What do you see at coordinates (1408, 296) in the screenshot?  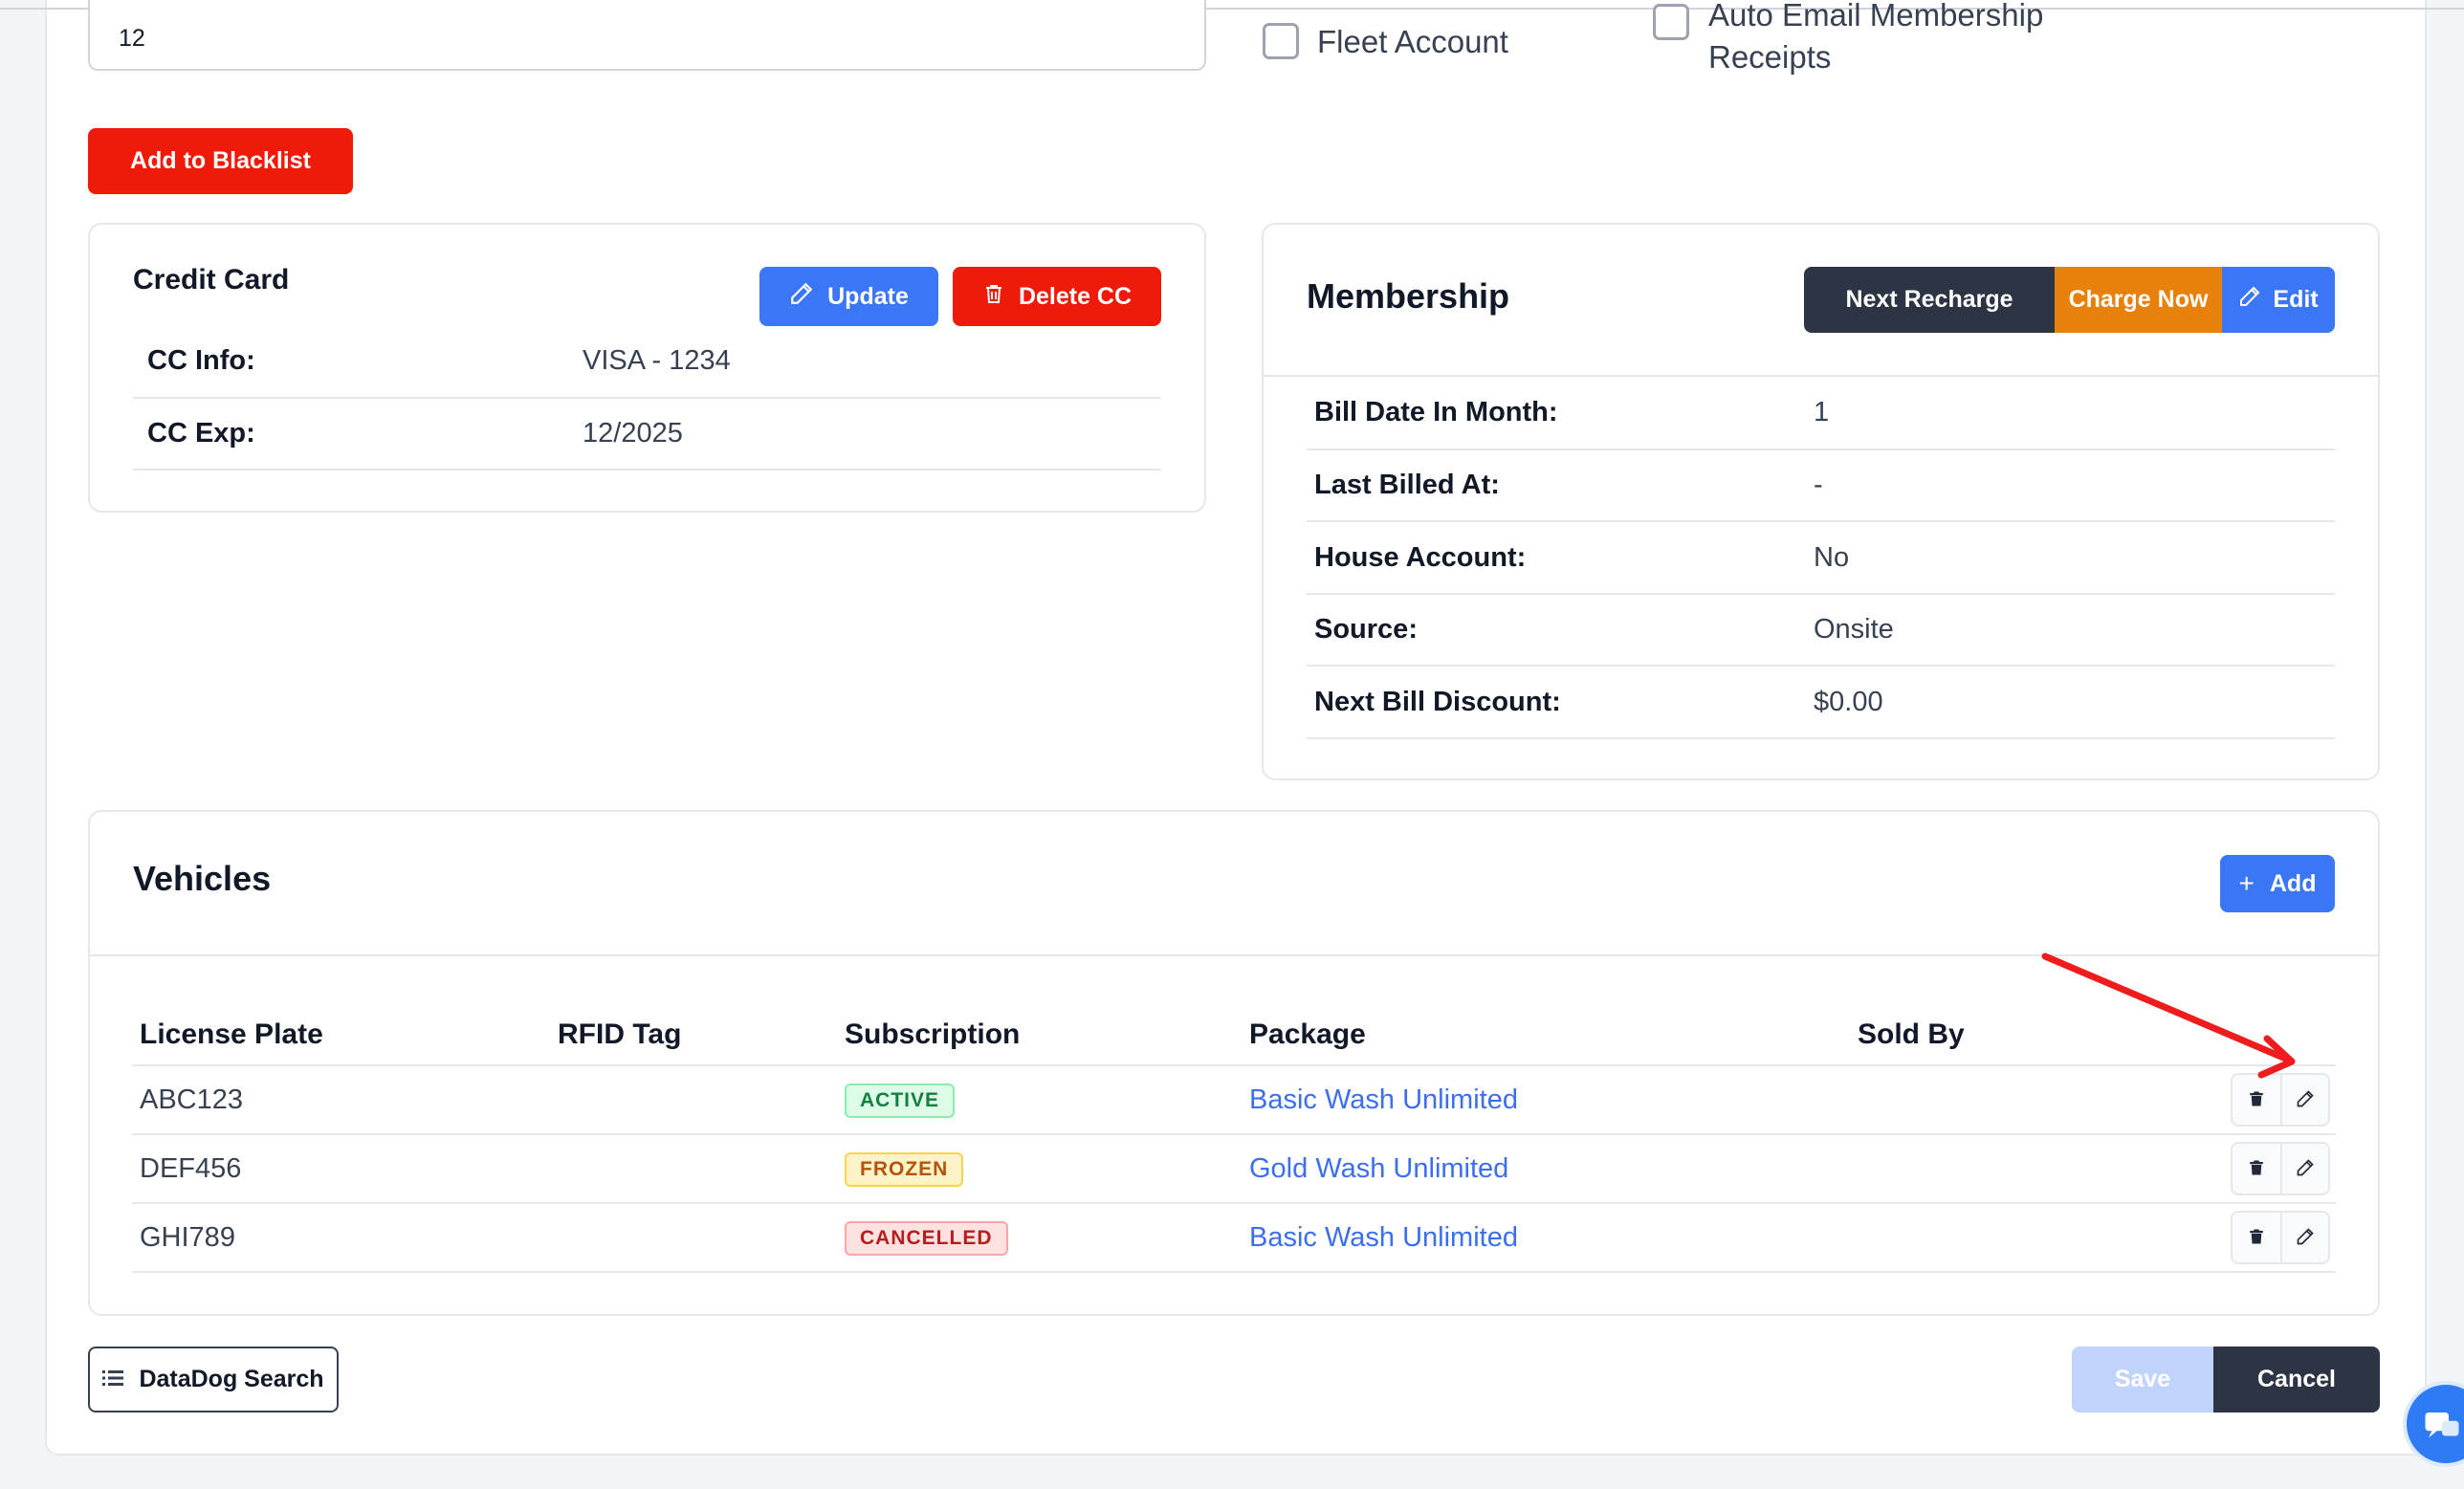 I see `membership-title: Membership` at bounding box center [1408, 296].